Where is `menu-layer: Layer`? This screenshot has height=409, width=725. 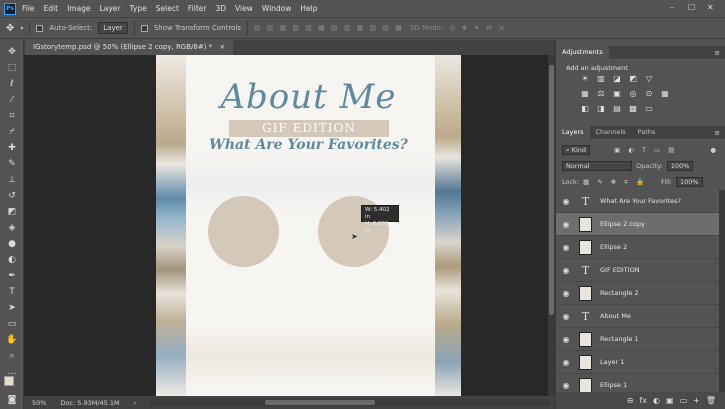 menu-layer: Layer is located at coordinates (110, 8).